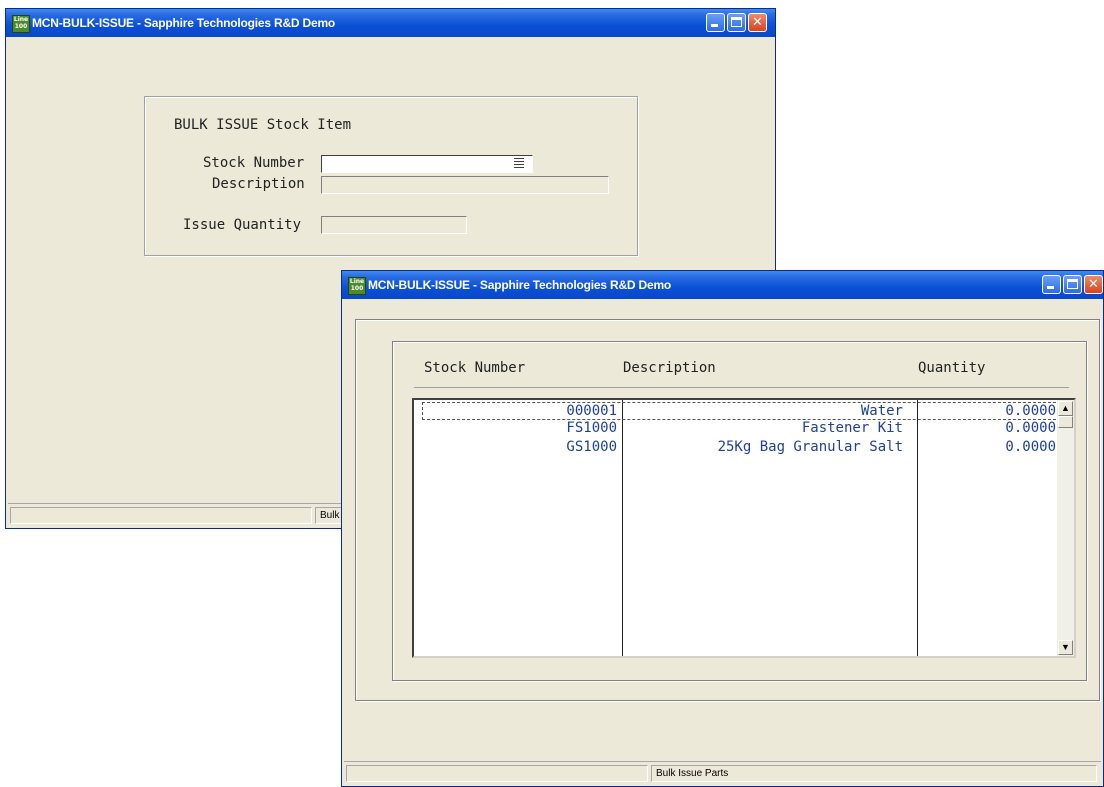 The width and height of the screenshot is (1104, 787). Describe the element at coordinates (465, 185) in the screenshot. I see `description-field` at that location.